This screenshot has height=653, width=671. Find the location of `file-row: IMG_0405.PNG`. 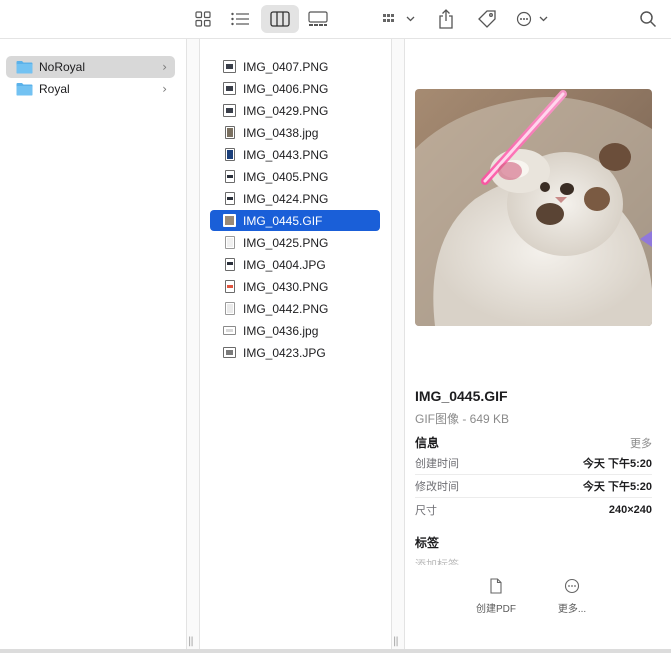

file-row: IMG_0405.PNG is located at coordinates (295, 176).